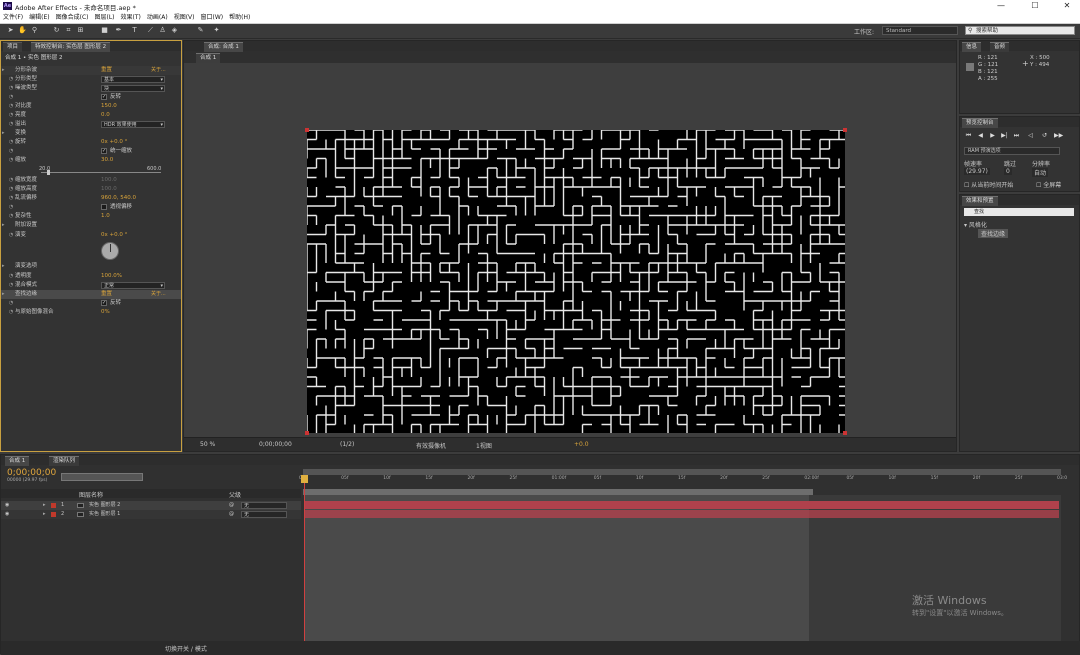 This screenshot has height=655, width=1080. What do you see at coordinates (207, 444) in the screenshot?
I see `zoom-select: 50 %` at bounding box center [207, 444].